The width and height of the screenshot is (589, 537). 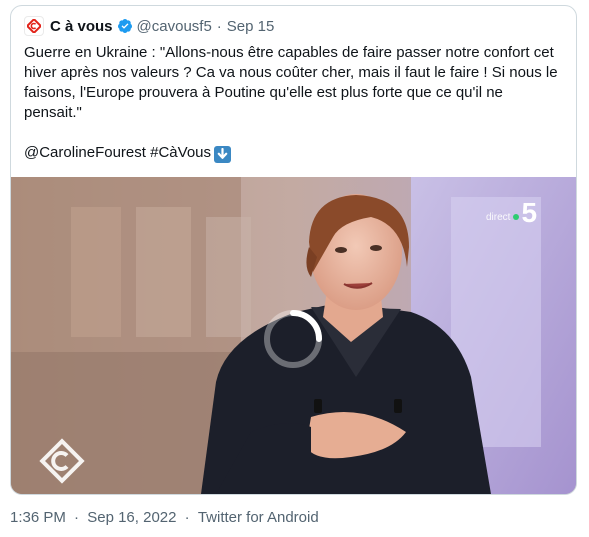 I want to click on loading-spinner-icon, so click(x=293, y=339).